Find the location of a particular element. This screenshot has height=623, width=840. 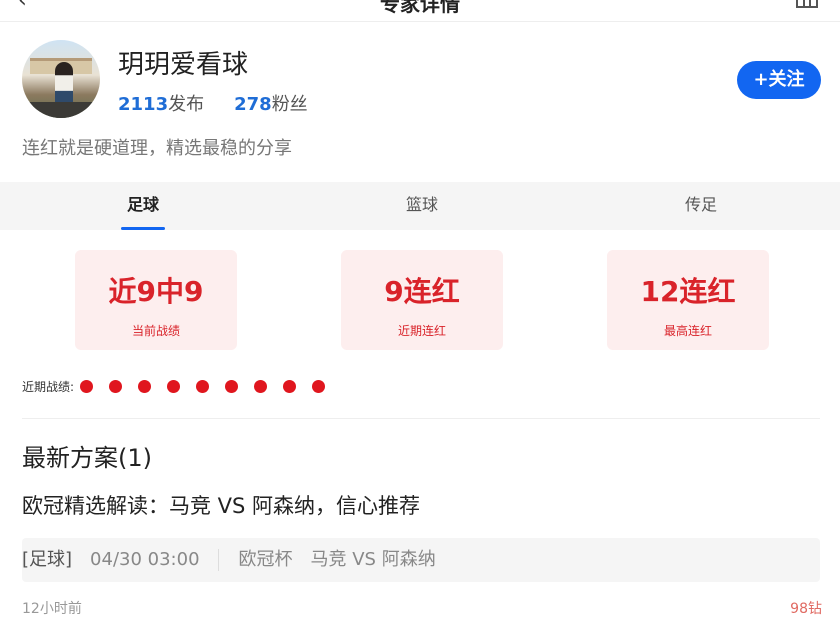

plan-posted-time: 12小时前 is located at coordinates (52, 609).